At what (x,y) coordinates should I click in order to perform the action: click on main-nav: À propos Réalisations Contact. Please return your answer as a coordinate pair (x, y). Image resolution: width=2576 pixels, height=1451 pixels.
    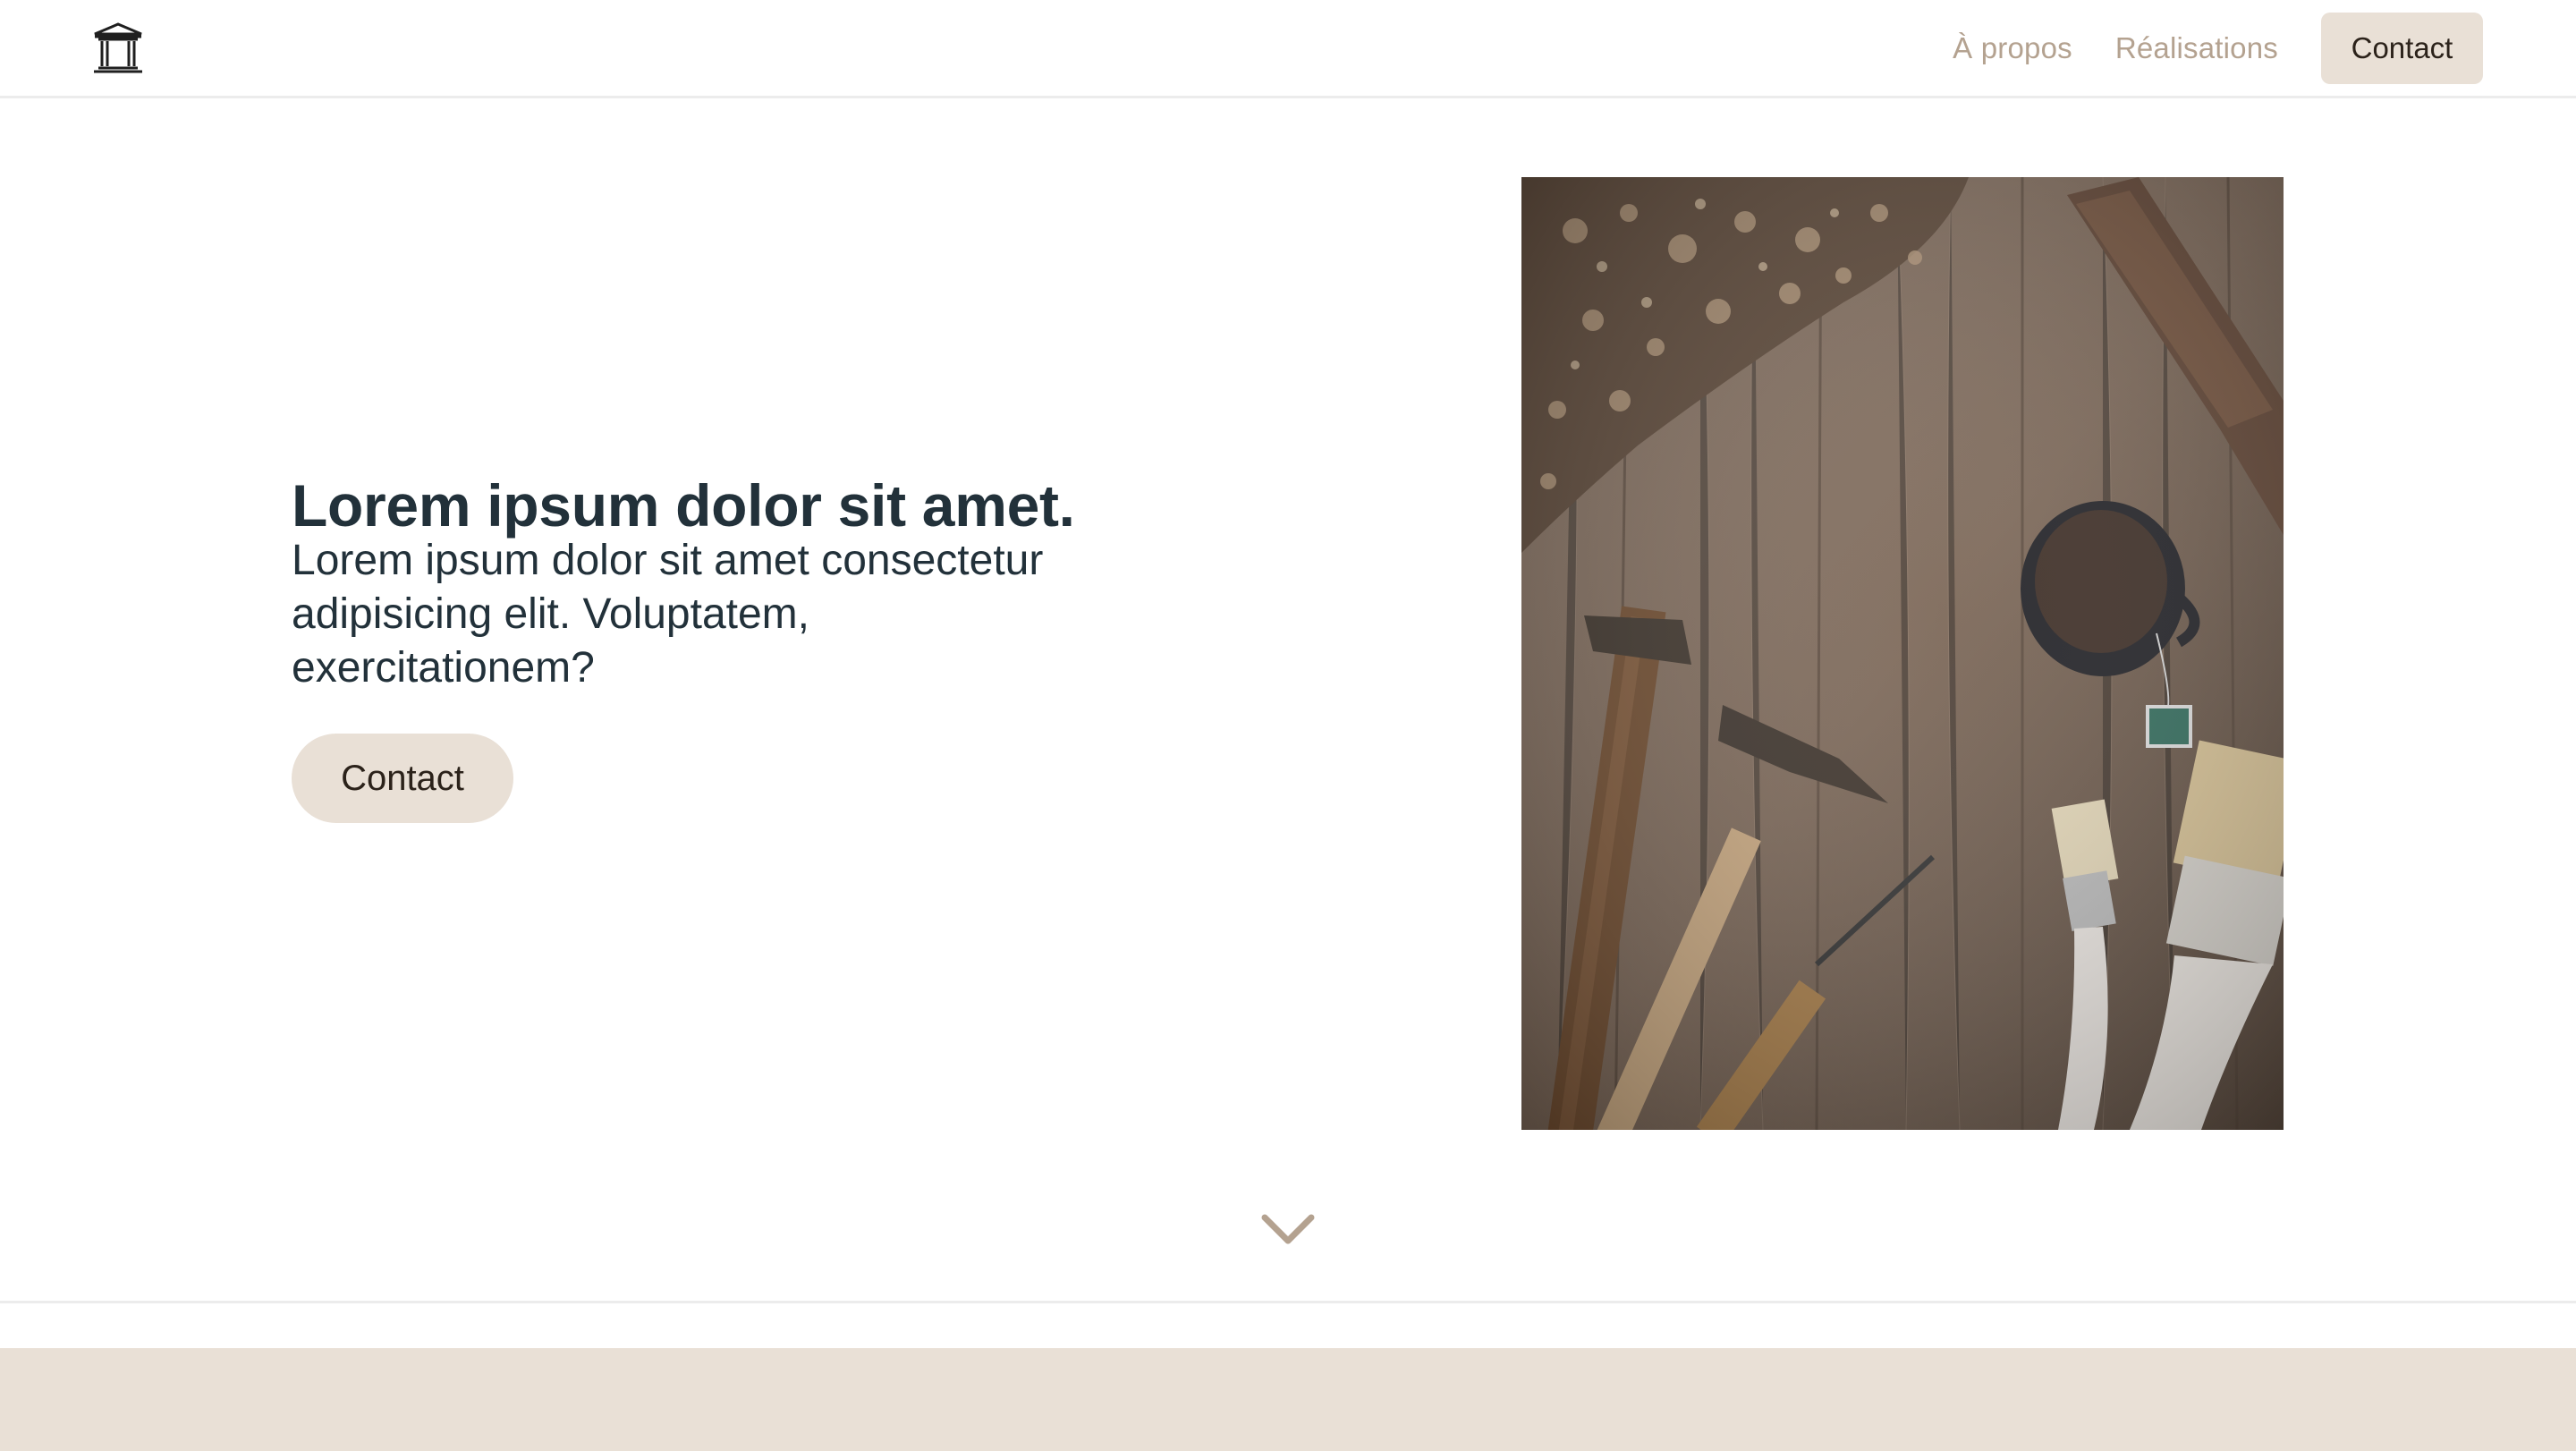
    Looking at the image, I should click on (2218, 48).